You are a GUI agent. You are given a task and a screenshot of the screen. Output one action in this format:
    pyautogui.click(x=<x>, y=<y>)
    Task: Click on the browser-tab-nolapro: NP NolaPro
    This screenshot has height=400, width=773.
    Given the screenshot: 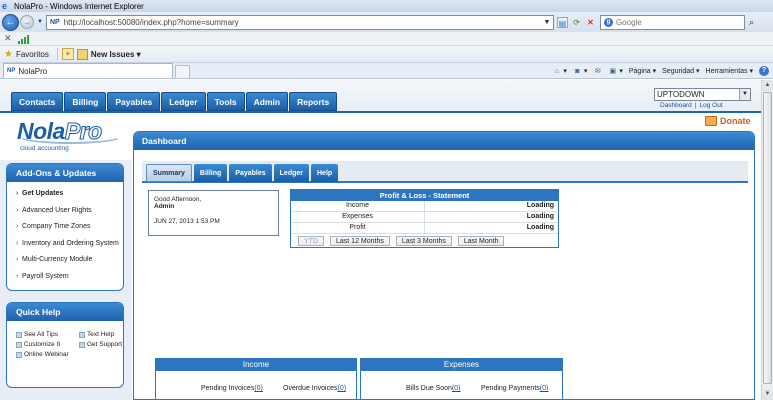 What is the action you would take?
    pyautogui.click(x=88, y=70)
    